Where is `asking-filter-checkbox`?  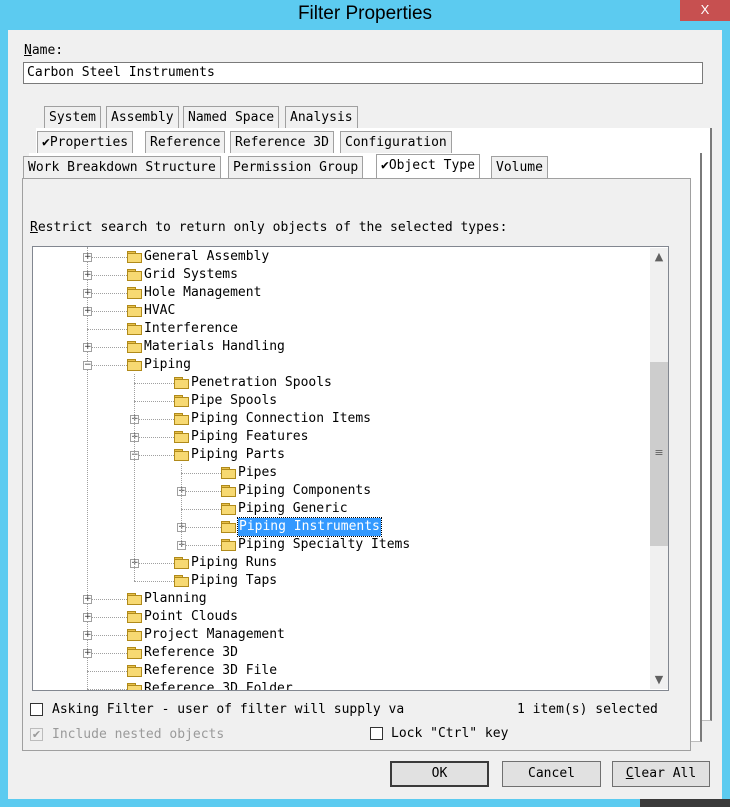 asking-filter-checkbox is located at coordinates (36, 709).